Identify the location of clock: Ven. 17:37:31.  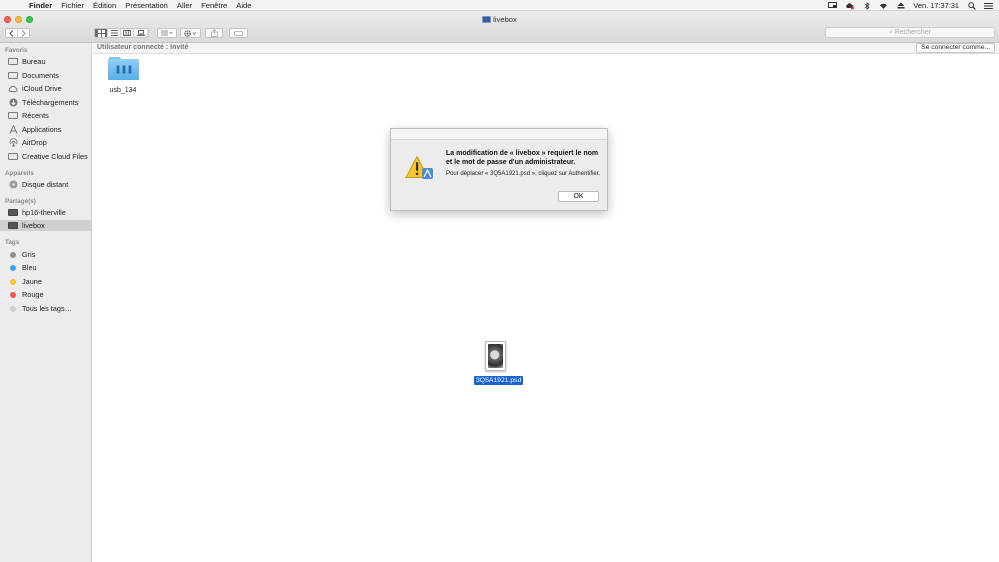
(936, 5).